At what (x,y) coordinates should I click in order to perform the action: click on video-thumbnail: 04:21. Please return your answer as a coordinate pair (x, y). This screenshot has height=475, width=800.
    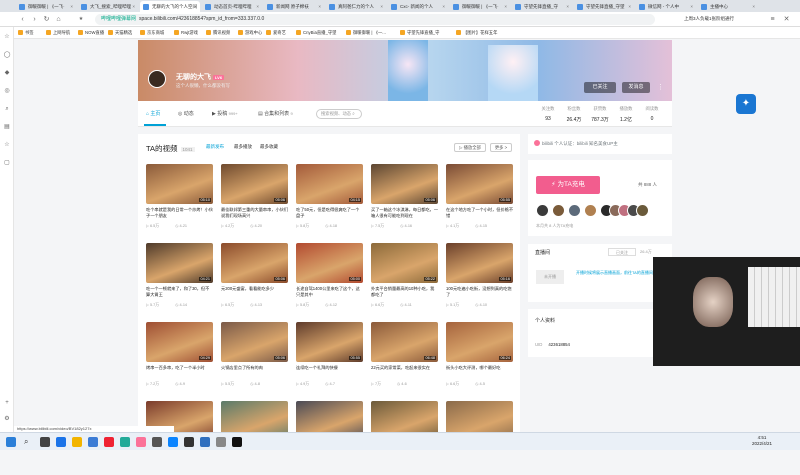
    Looking at the image, I should click on (179, 263).